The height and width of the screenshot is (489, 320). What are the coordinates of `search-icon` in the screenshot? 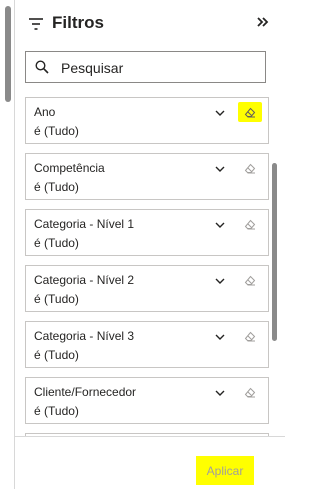 It's located at (42, 67).